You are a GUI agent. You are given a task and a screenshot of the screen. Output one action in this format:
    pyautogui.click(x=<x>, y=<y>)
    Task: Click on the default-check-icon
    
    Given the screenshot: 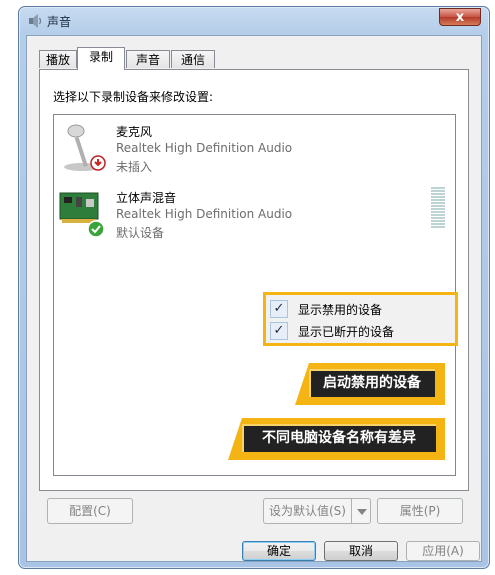 What is the action you would take?
    pyautogui.click(x=96, y=229)
    